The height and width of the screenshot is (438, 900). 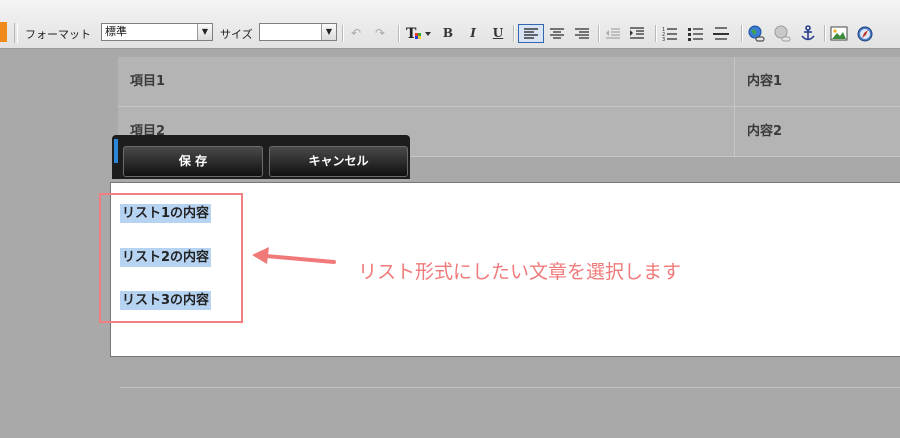 I want to click on text-color-button: T, so click(x=418, y=33).